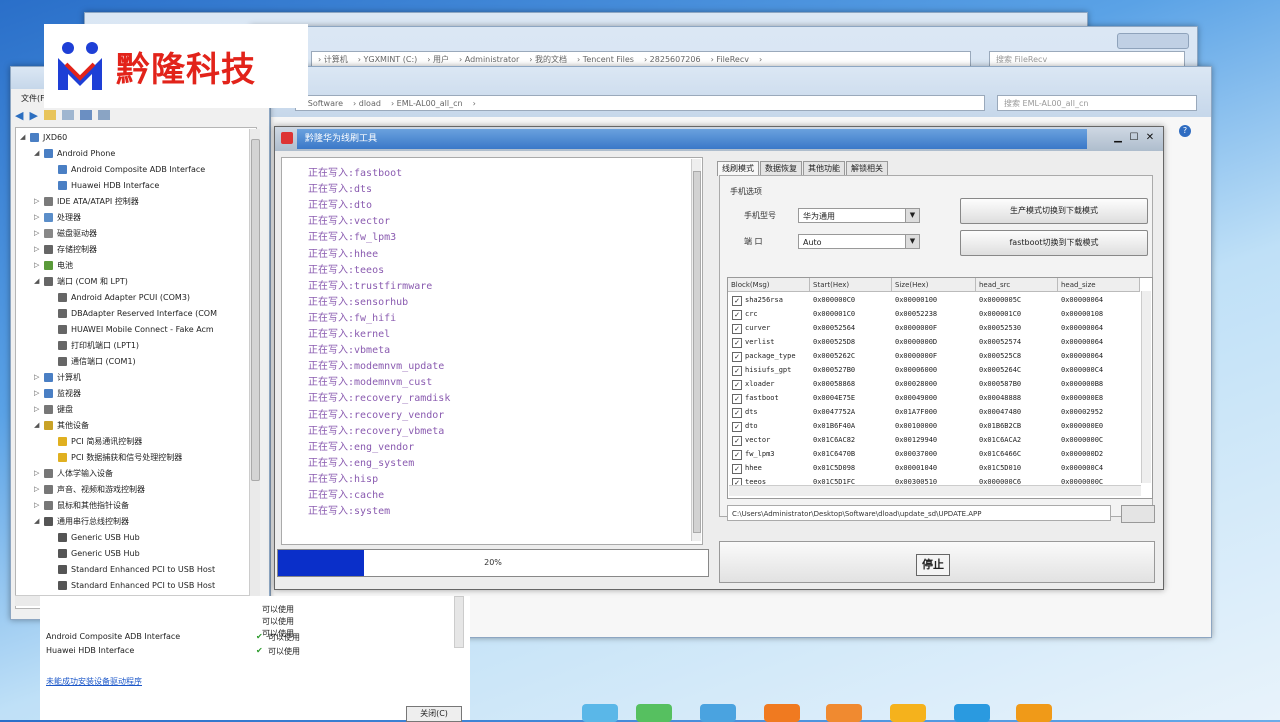 This screenshot has width=1280, height=722. Describe the element at coordinates (824, 168) in the screenshot. I see `tab-2: 其他功能` at that location.